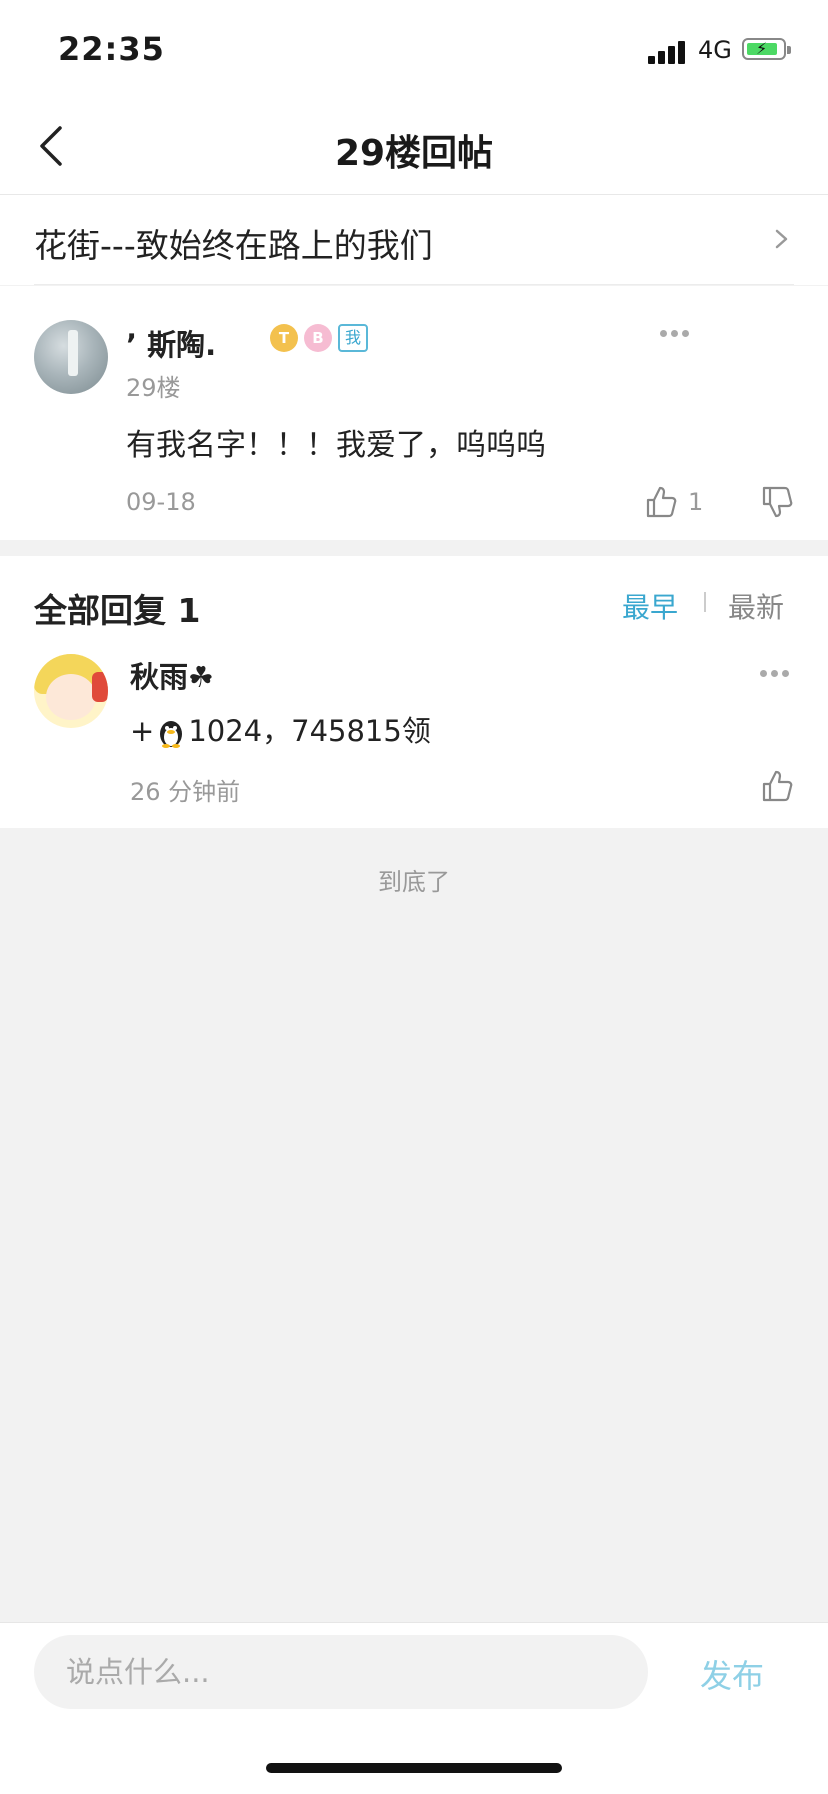  I want to click on level-badge-icon: T, so click(284, 338).